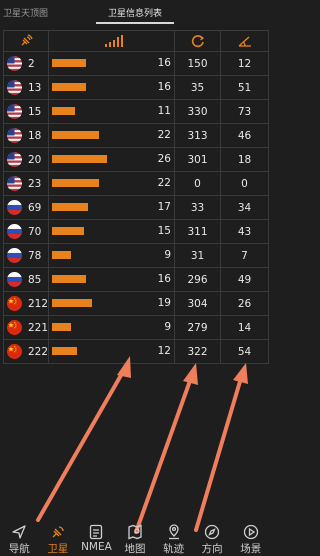  I want to click on prn-value: 2, so click(31, 63).